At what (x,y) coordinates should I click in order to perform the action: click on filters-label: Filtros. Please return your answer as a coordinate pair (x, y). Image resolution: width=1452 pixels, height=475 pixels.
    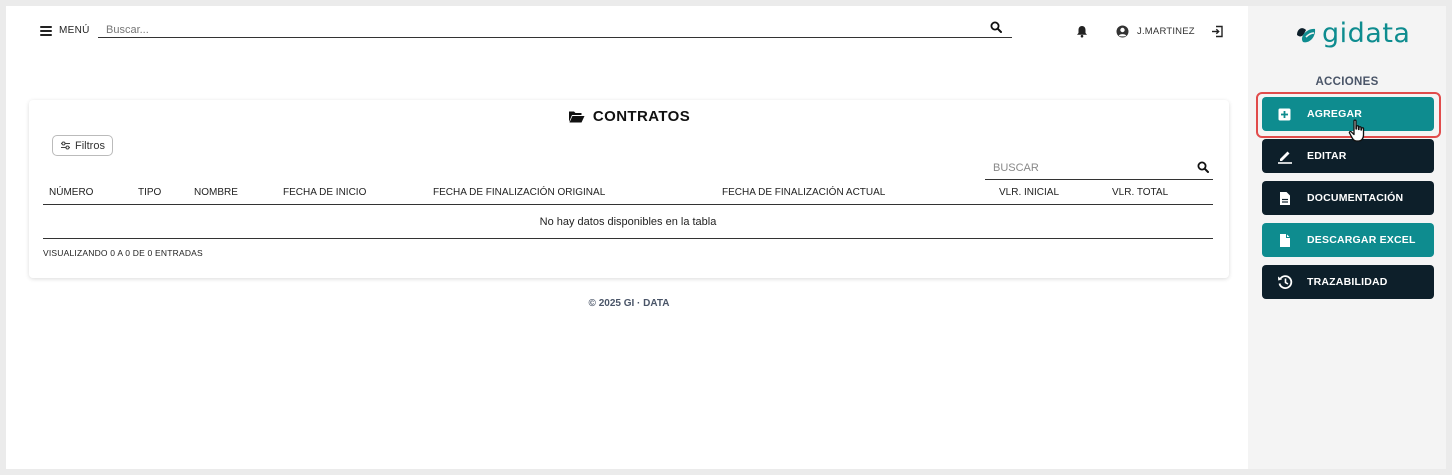
    Looking at the image, I should click on (90, 145).